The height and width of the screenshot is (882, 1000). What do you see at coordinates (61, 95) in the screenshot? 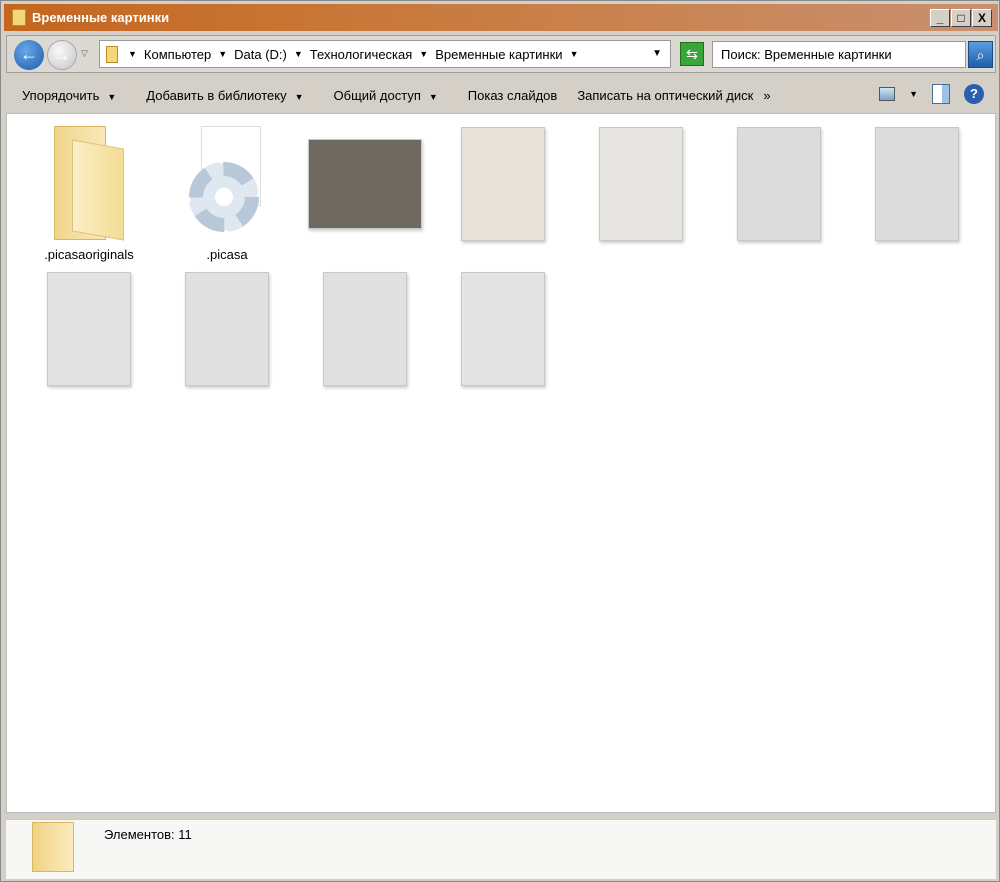
I see `organize-label: Упорядочить` at bounding box center [61, 95].